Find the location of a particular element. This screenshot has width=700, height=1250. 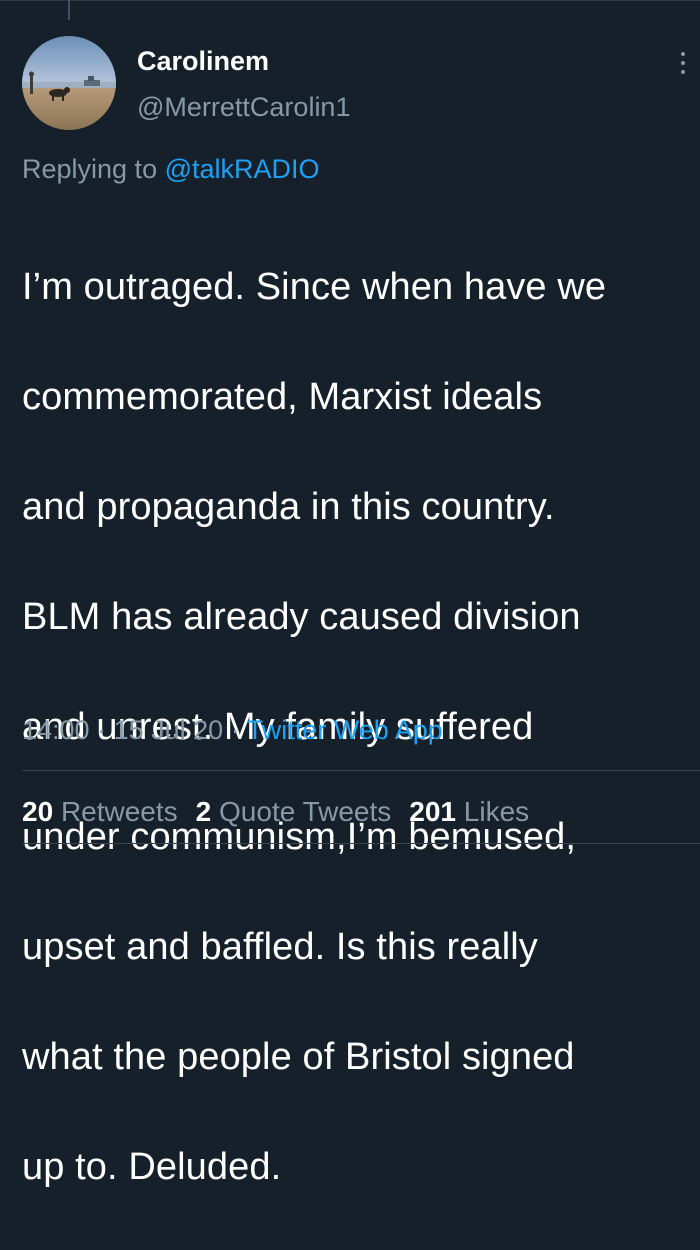

quote-tweets-count: 2 is located at coordinates (203, 811).